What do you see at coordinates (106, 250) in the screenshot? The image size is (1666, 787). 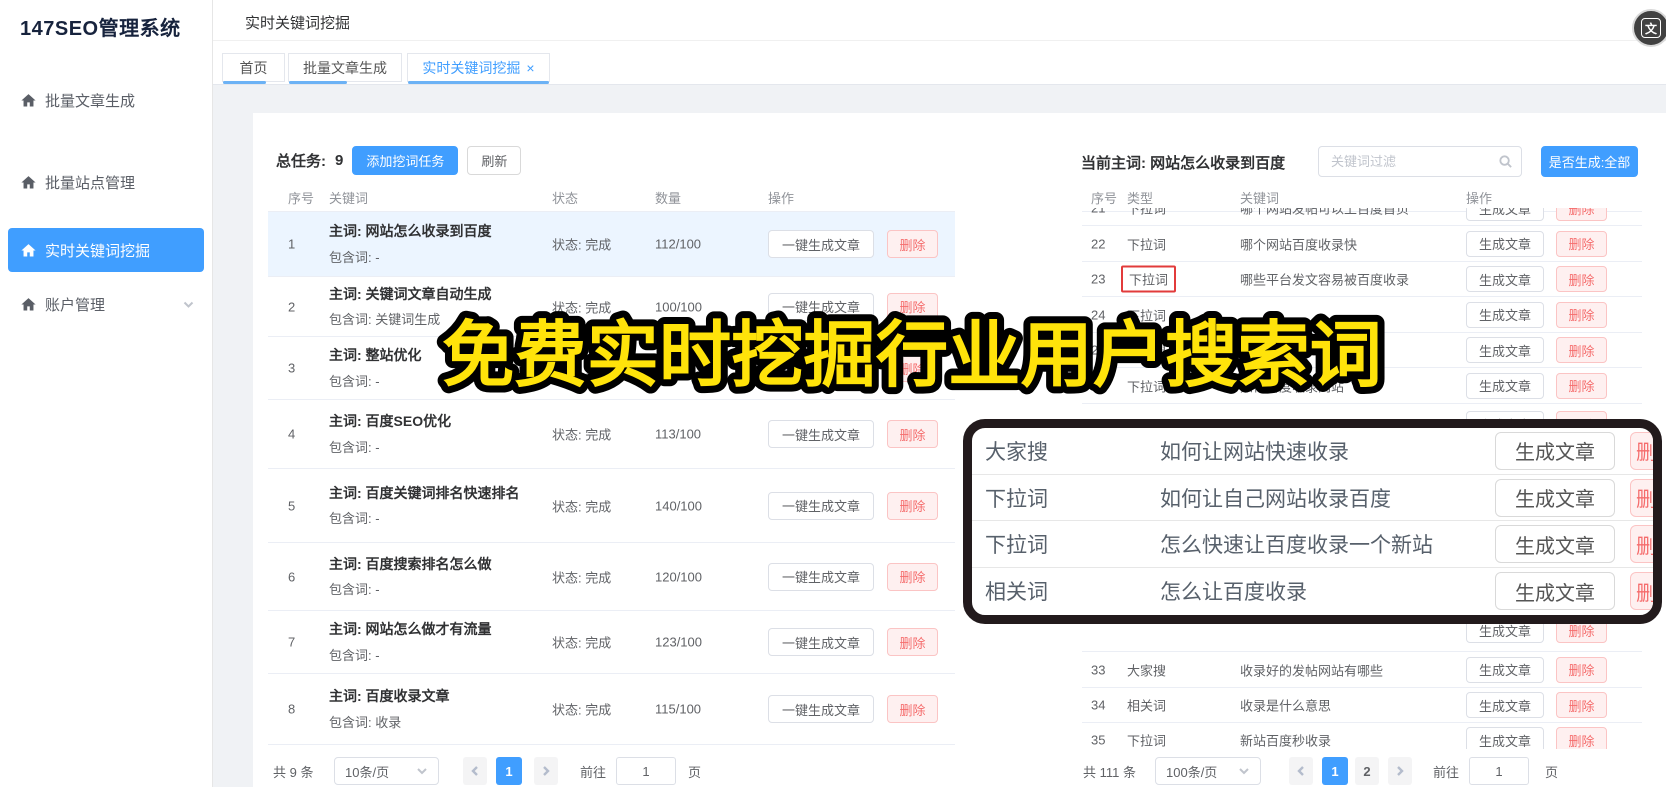 I see `sidebar-item: 实时关键词挖掘` at bounding box center [106, 250].